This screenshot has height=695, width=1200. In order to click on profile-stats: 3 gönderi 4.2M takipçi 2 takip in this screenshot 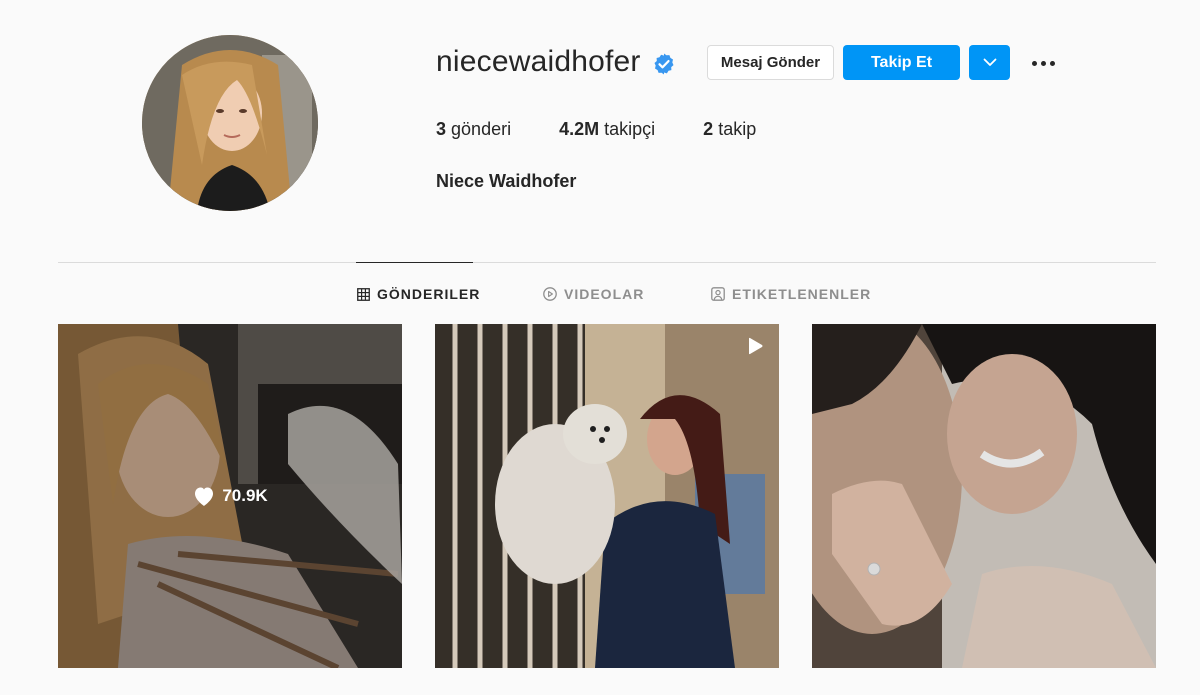, I will do `click(596, 129)`.